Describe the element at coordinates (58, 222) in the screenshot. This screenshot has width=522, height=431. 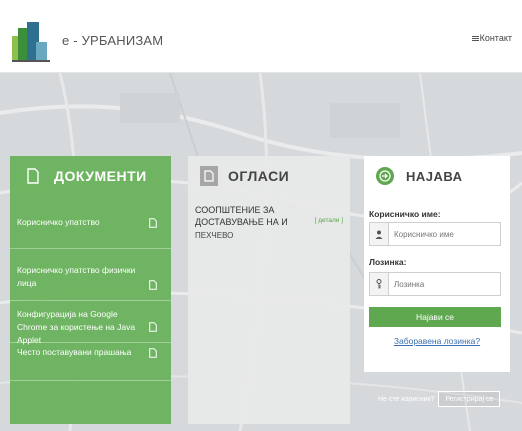
I see `doc-link-label: Корисничко упатство` at that location.